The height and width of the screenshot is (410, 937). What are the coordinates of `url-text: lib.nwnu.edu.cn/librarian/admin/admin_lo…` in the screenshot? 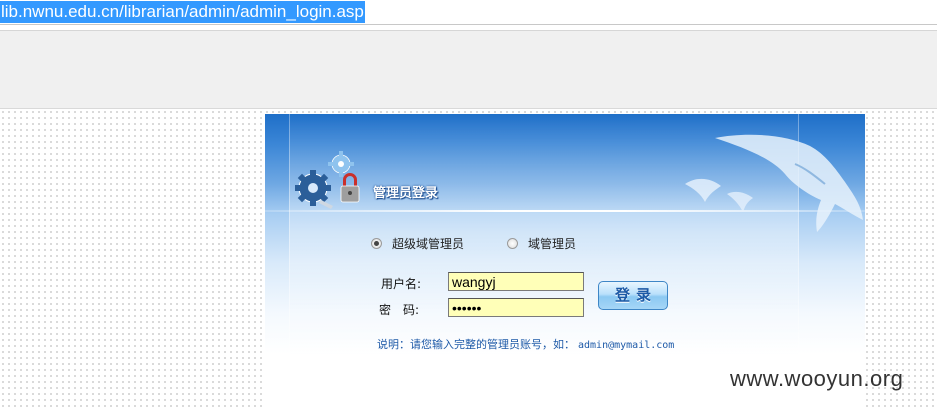 It's located at (182, 12).